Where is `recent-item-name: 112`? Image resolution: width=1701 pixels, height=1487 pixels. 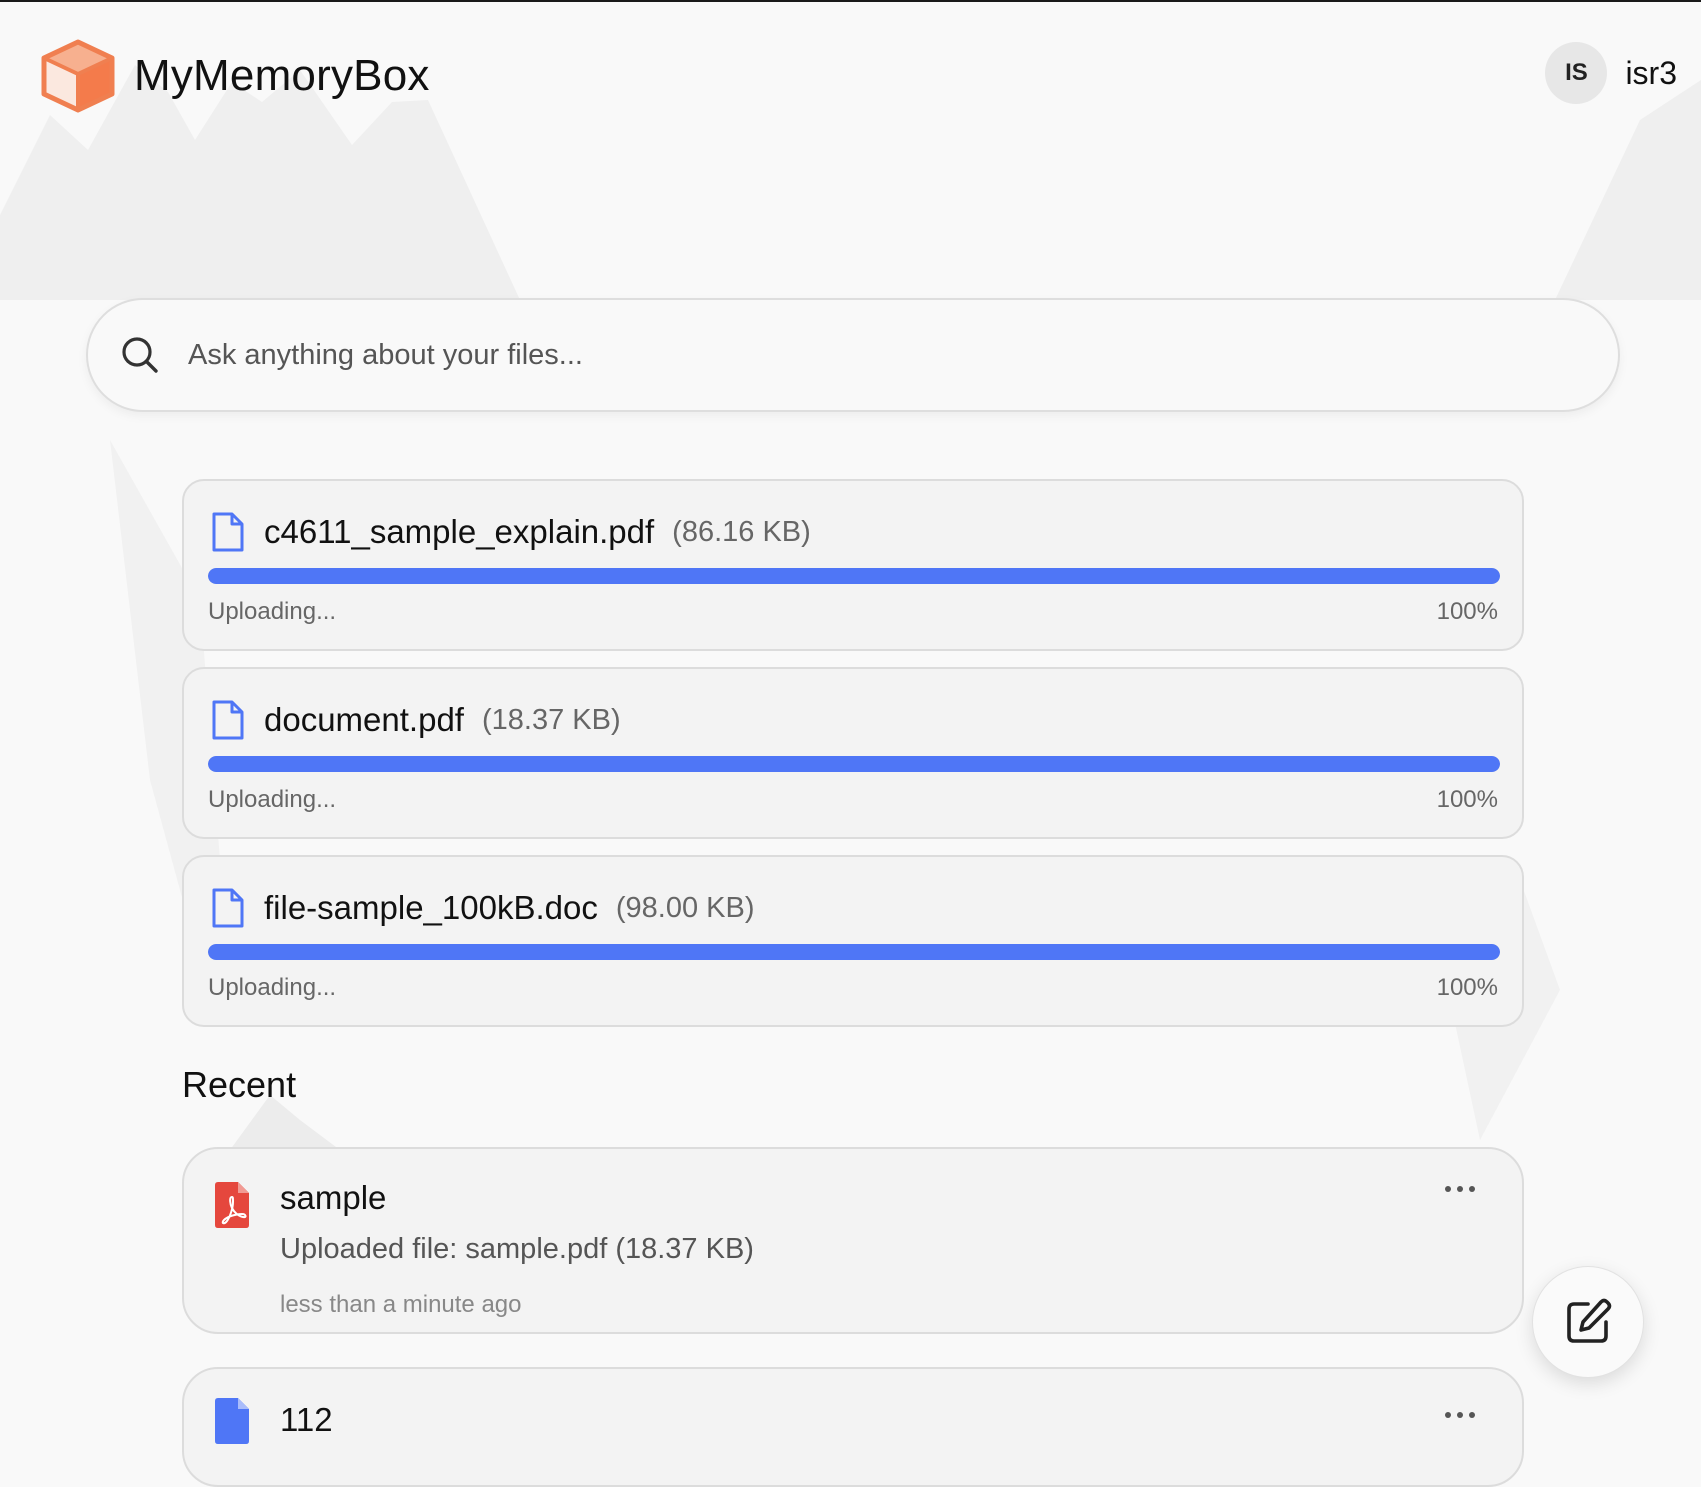
recent-item-name: 112 is located at coordinates (306, 1419).